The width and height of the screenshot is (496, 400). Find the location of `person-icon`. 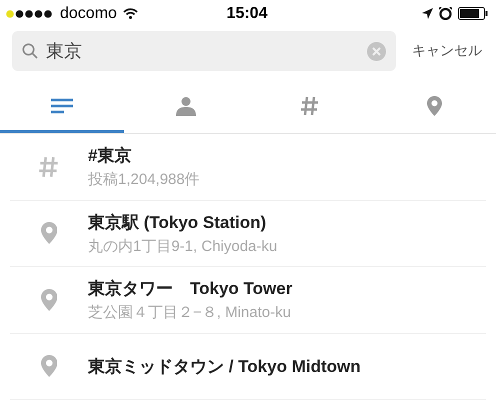

person-icon is located at coordinates (186, 106).